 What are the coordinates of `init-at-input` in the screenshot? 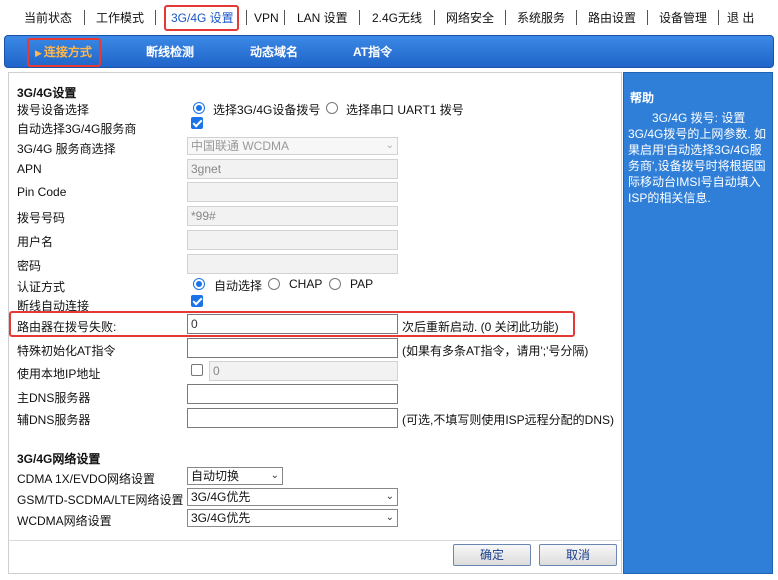 It's located at (292, 348).